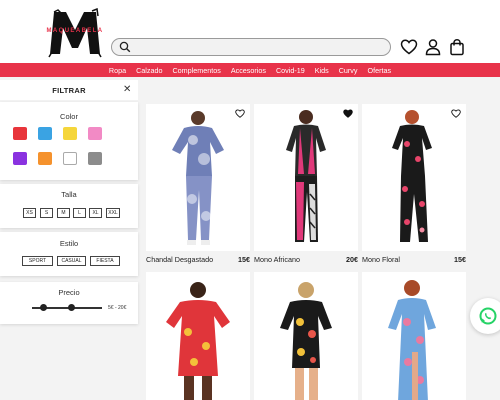 Image resolution: width=500 pixels, height=400 pixels. I want to click on price-range-text: 5€ - 20€, so click(117, 308).